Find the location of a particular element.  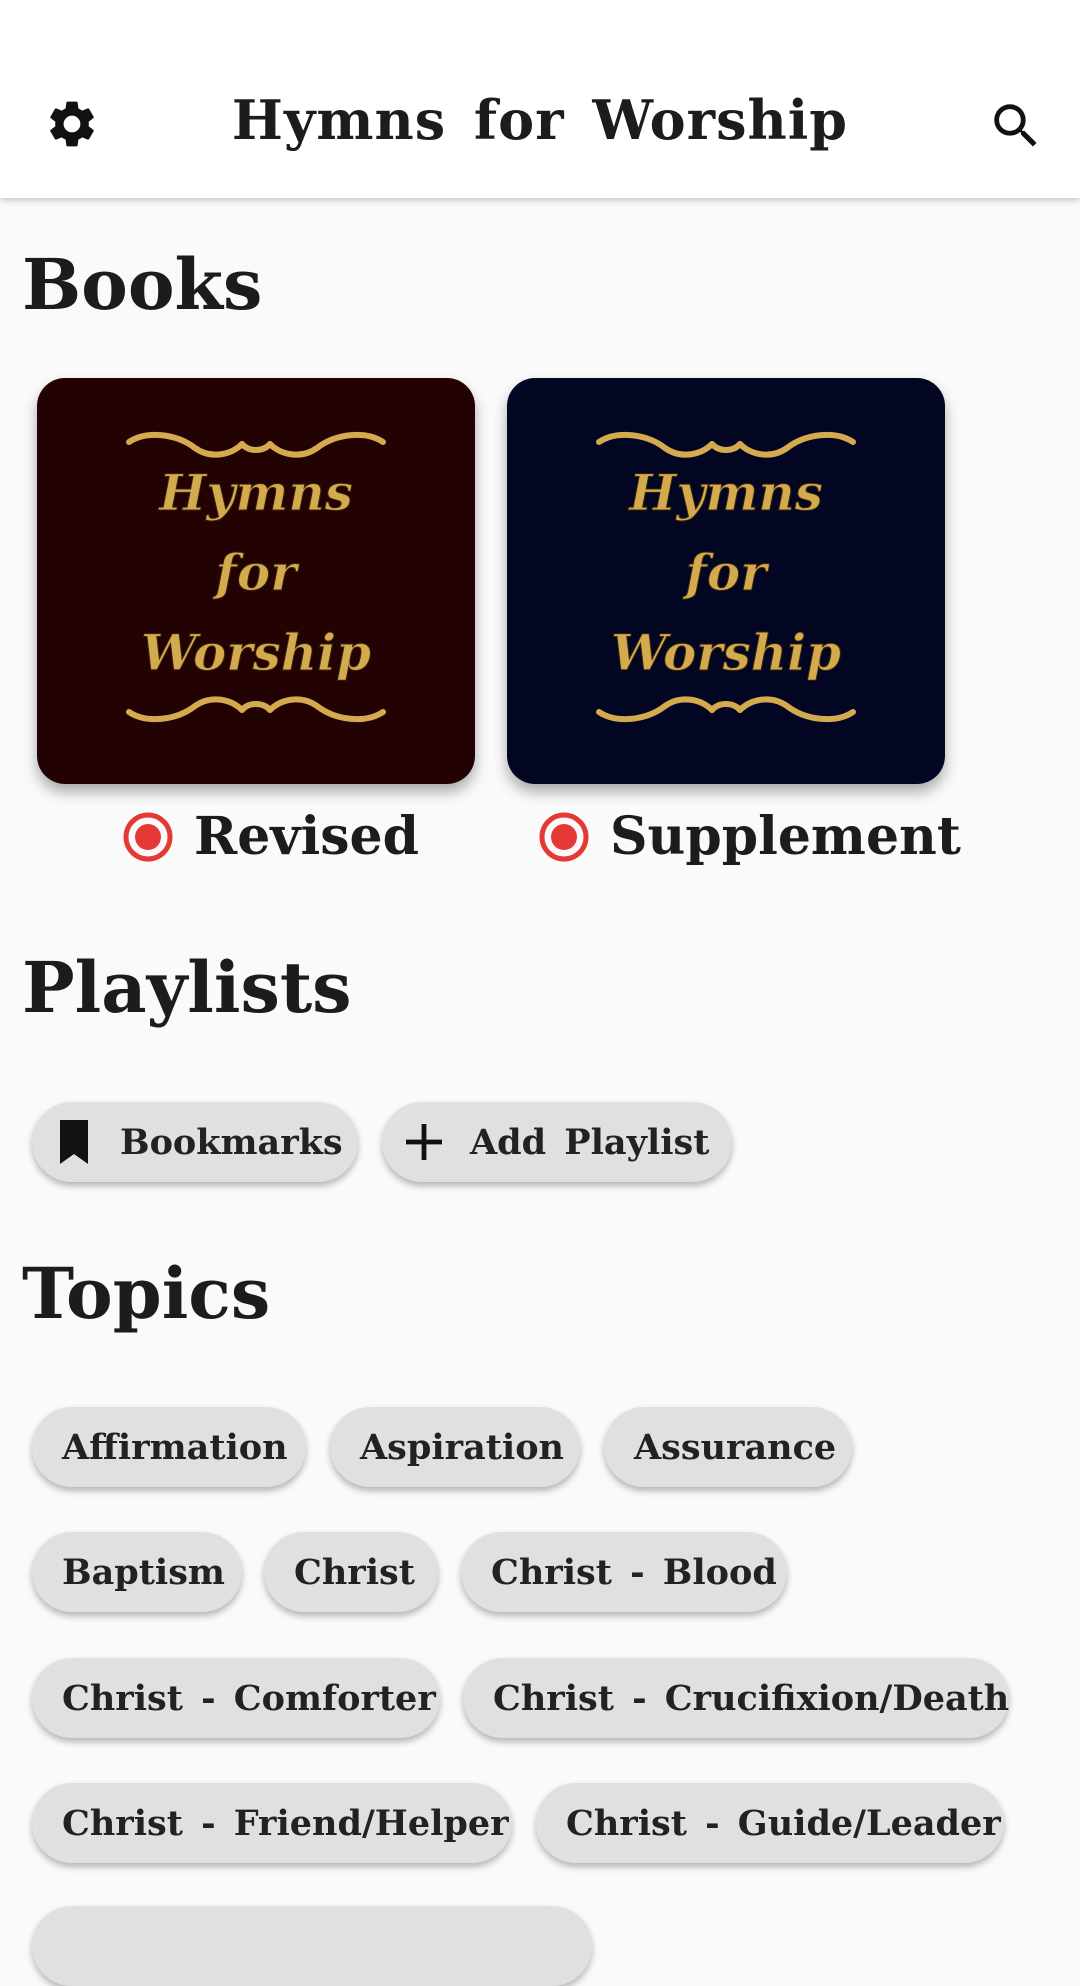

app-bar: Hymns for Worship is located at coordinates (540, 99).